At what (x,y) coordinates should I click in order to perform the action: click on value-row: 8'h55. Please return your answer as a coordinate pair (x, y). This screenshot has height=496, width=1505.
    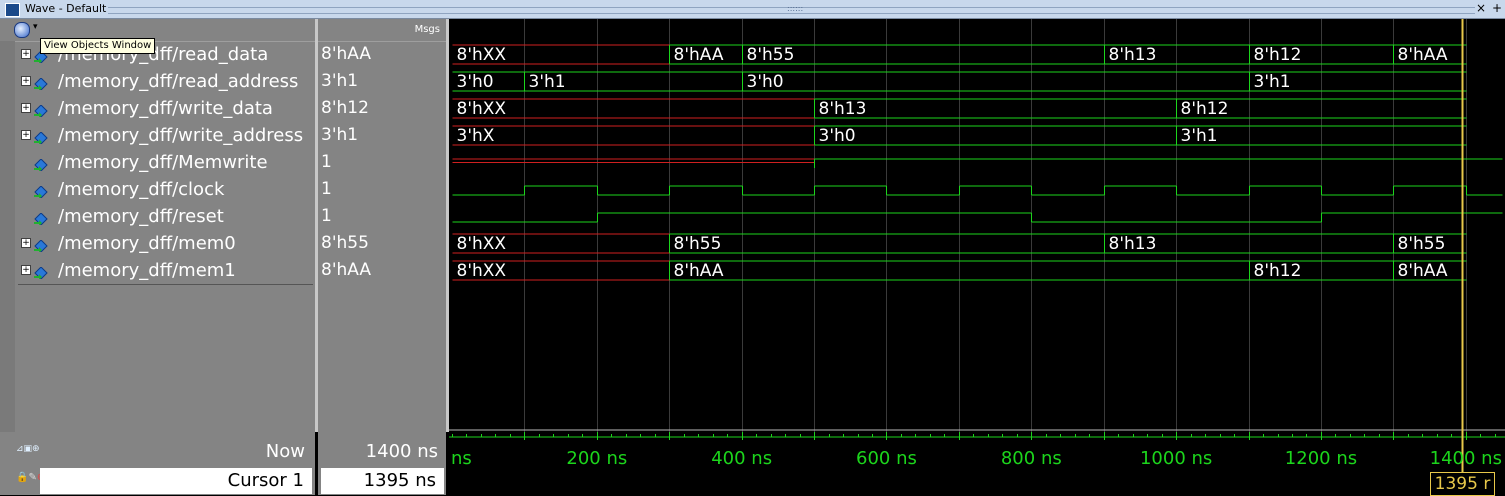
    Looking at the image, I should click on (382, 243).